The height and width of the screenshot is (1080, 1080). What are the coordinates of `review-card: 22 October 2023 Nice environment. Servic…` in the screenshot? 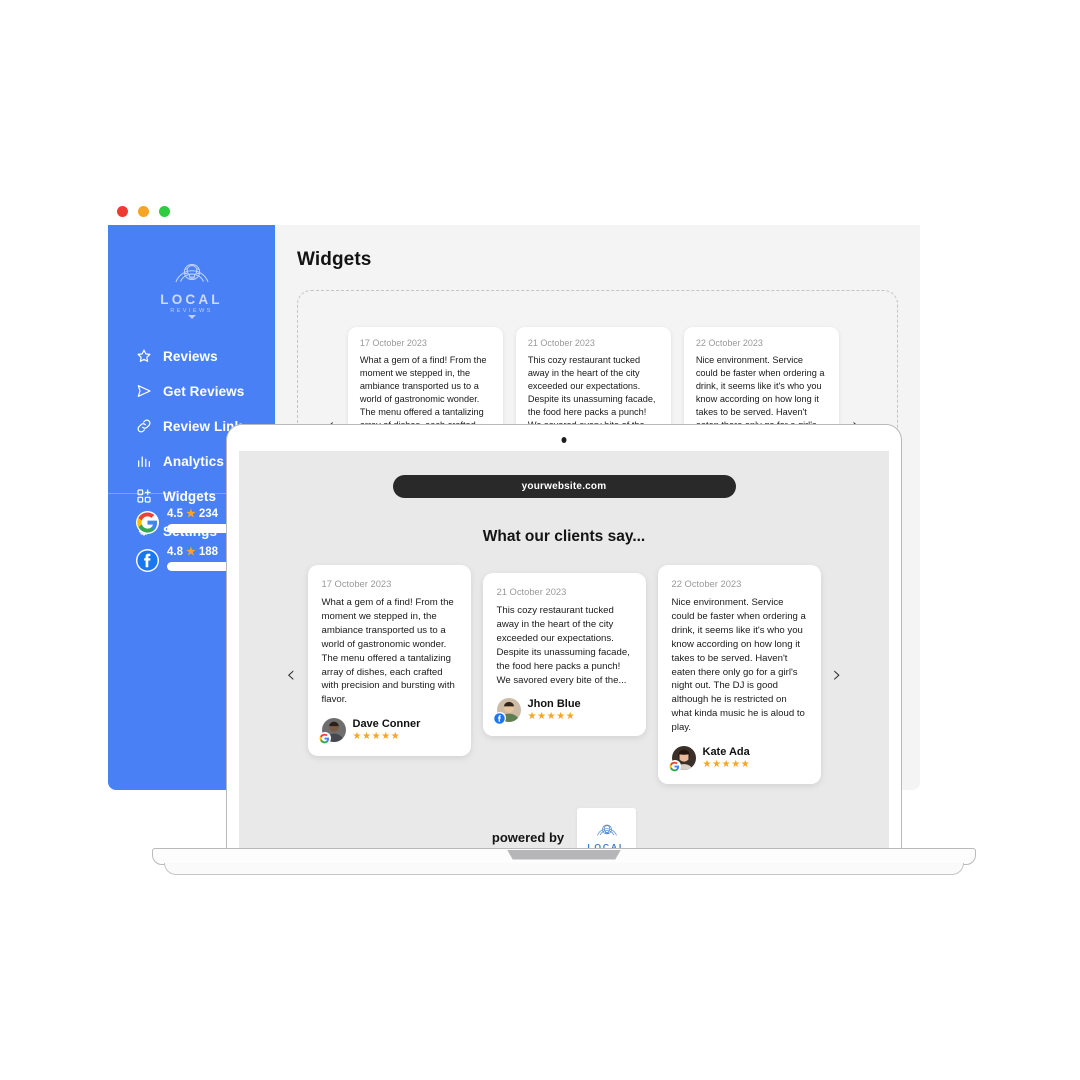 It's located at (739, 675).